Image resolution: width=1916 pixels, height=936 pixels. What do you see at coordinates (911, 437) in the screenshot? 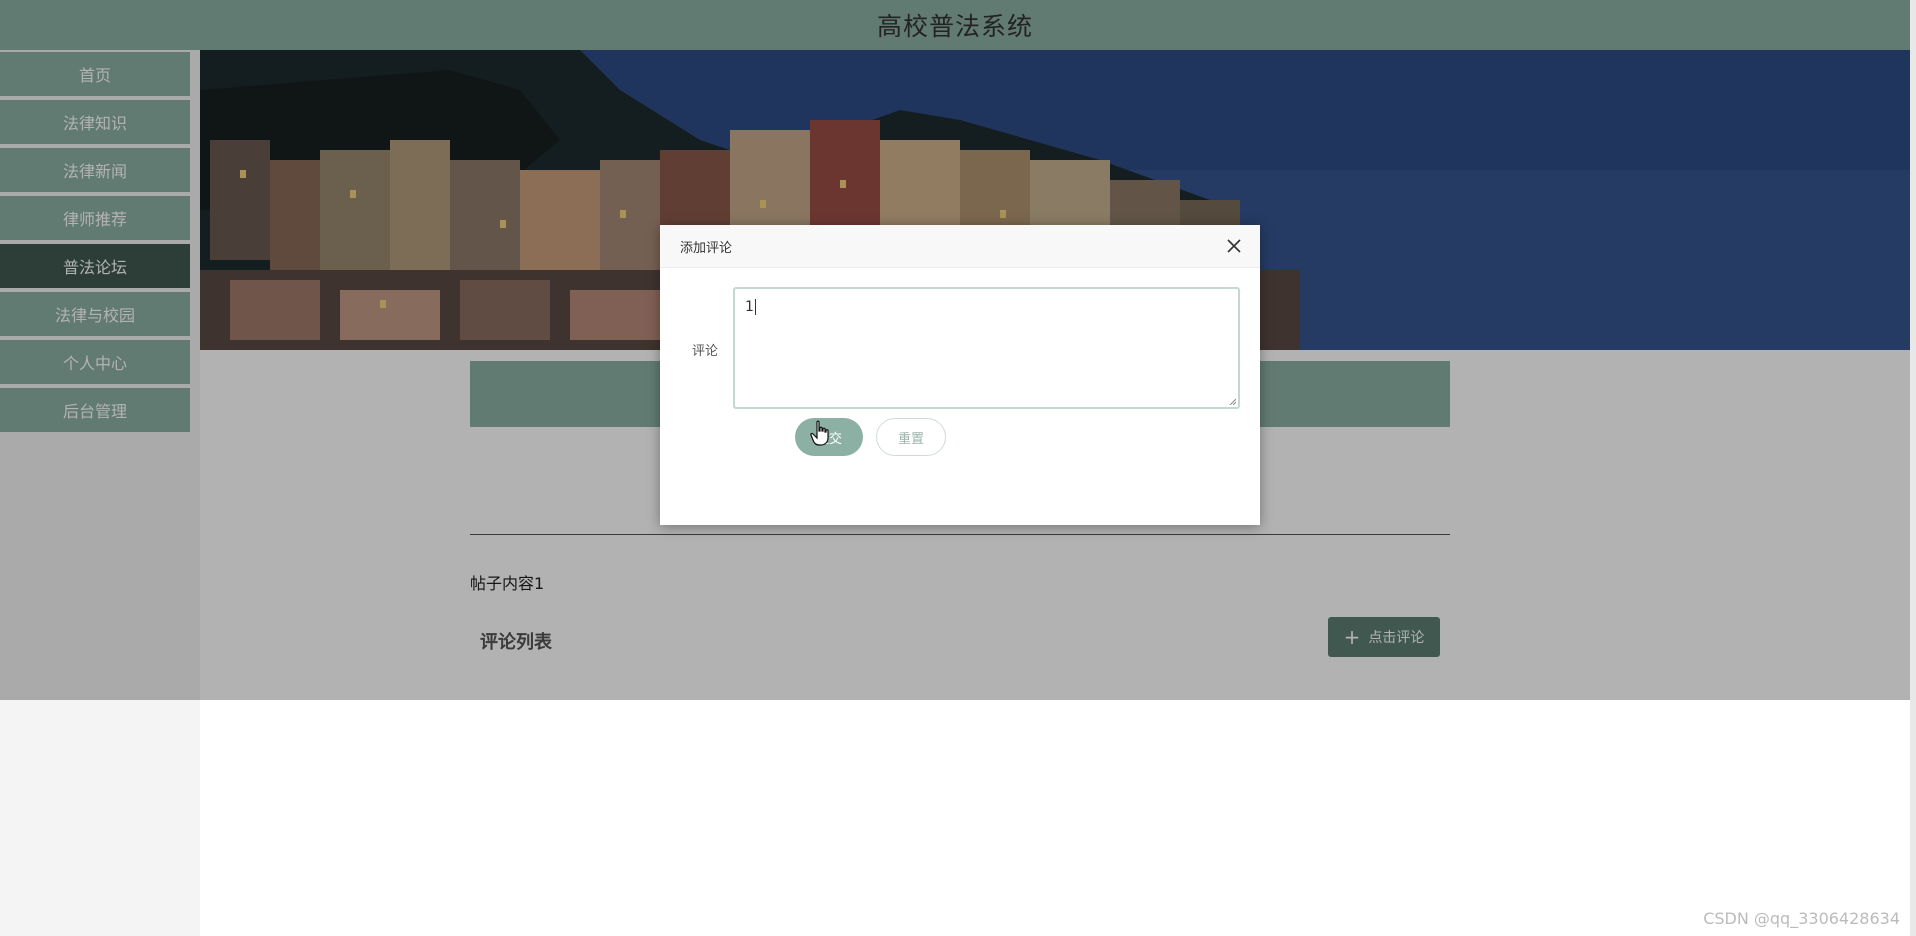
I see `reset-button: 重置` at bounding box center [911, 437].